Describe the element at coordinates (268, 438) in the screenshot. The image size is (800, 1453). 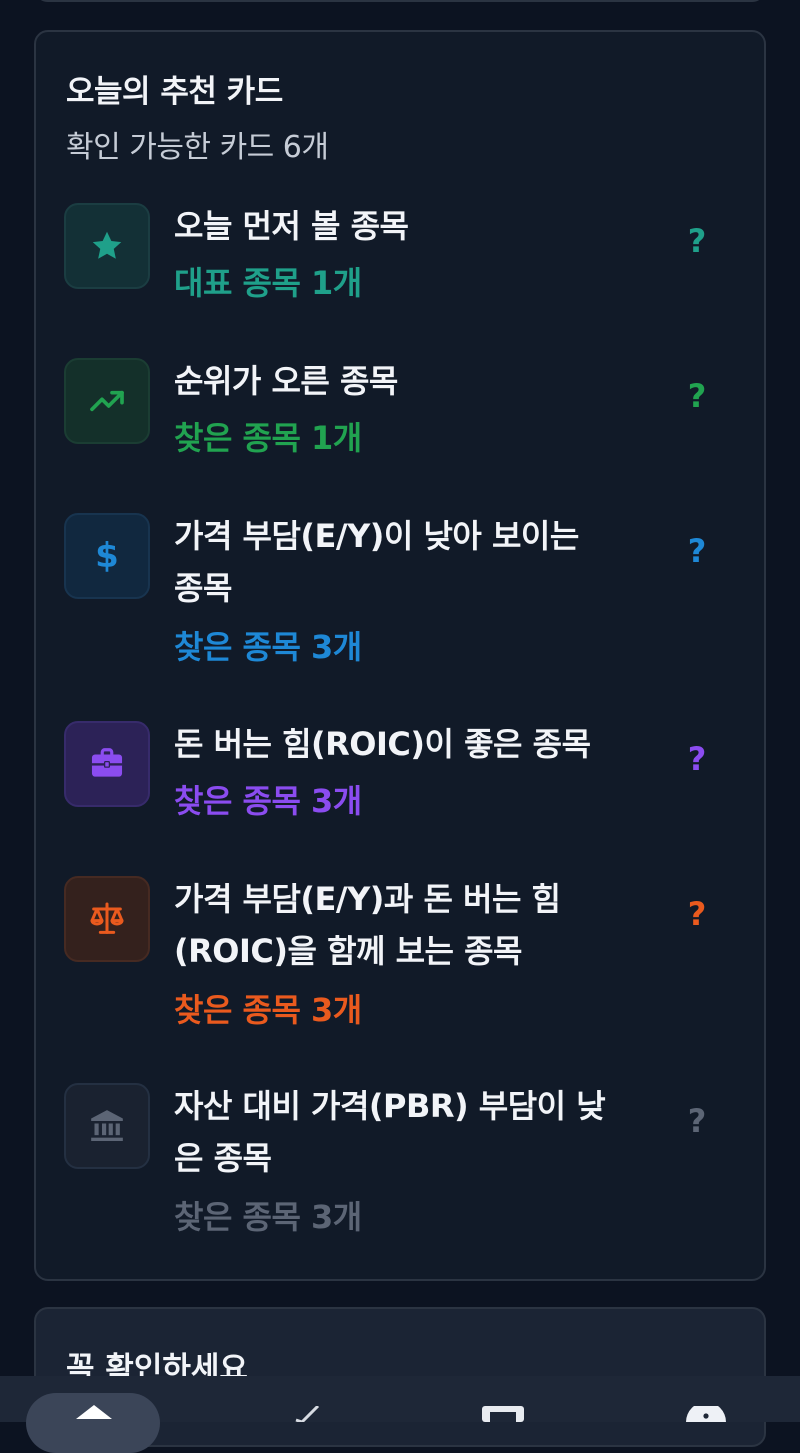
I see `item-count: 찾은 종목 1개` at that location.